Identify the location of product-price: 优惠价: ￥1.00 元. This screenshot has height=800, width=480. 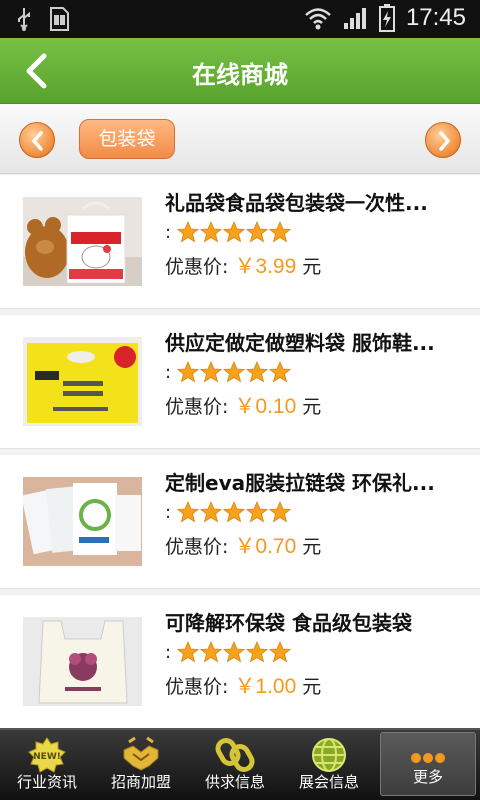
(243, 685).